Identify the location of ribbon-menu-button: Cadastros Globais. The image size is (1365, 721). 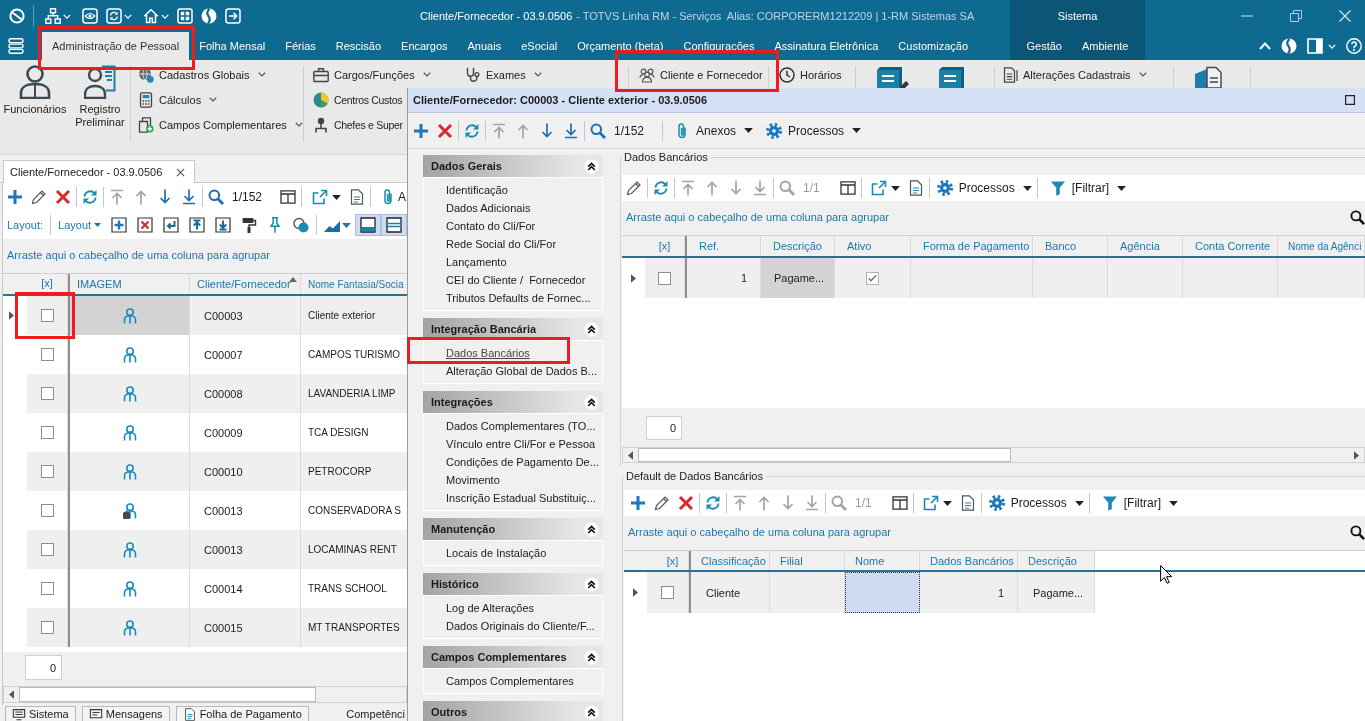
(202, 74).